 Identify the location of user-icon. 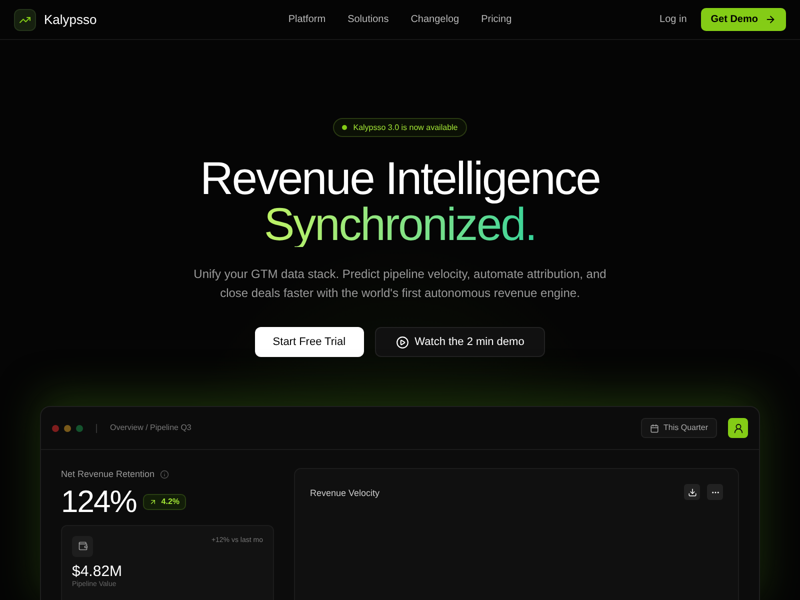
(738, 428).